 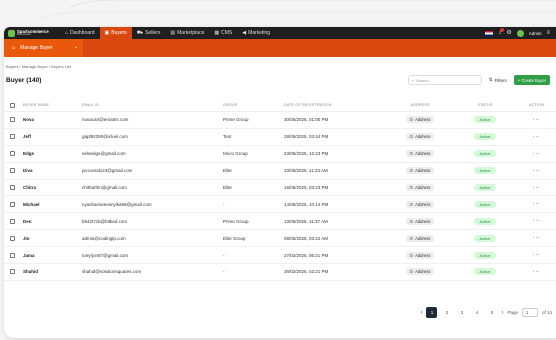 I want to click on notification-bell-icon: ♪, so click(x=501, y=32).